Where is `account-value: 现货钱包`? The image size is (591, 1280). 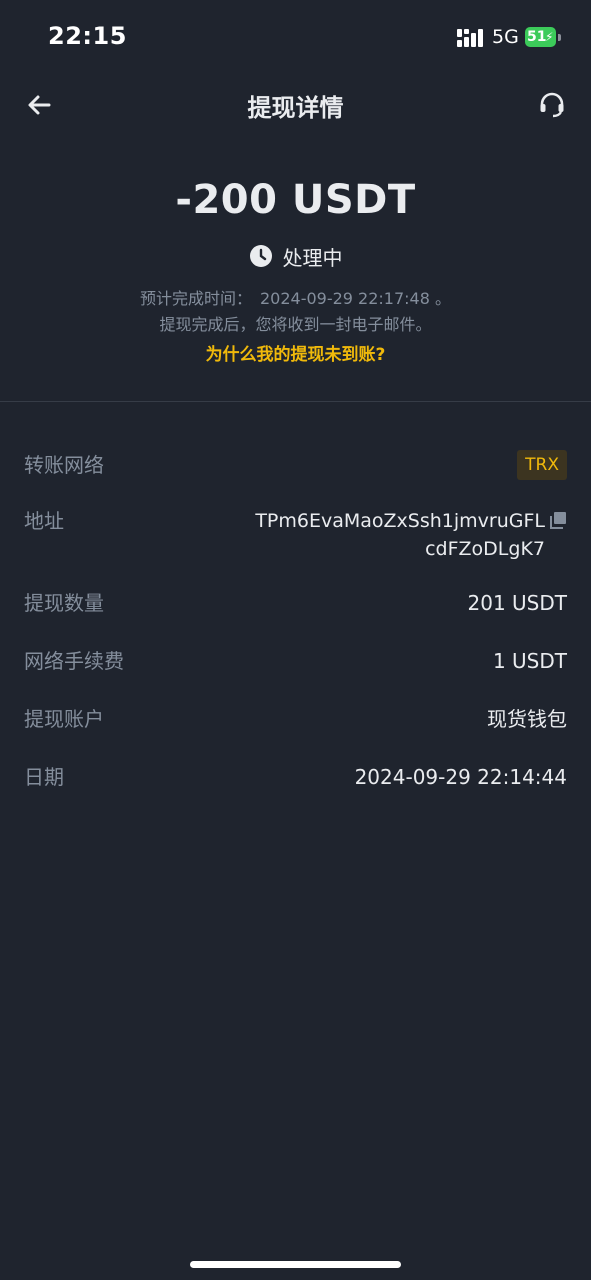 account-value: 现货钱包 is located at coordinates (527, 719).